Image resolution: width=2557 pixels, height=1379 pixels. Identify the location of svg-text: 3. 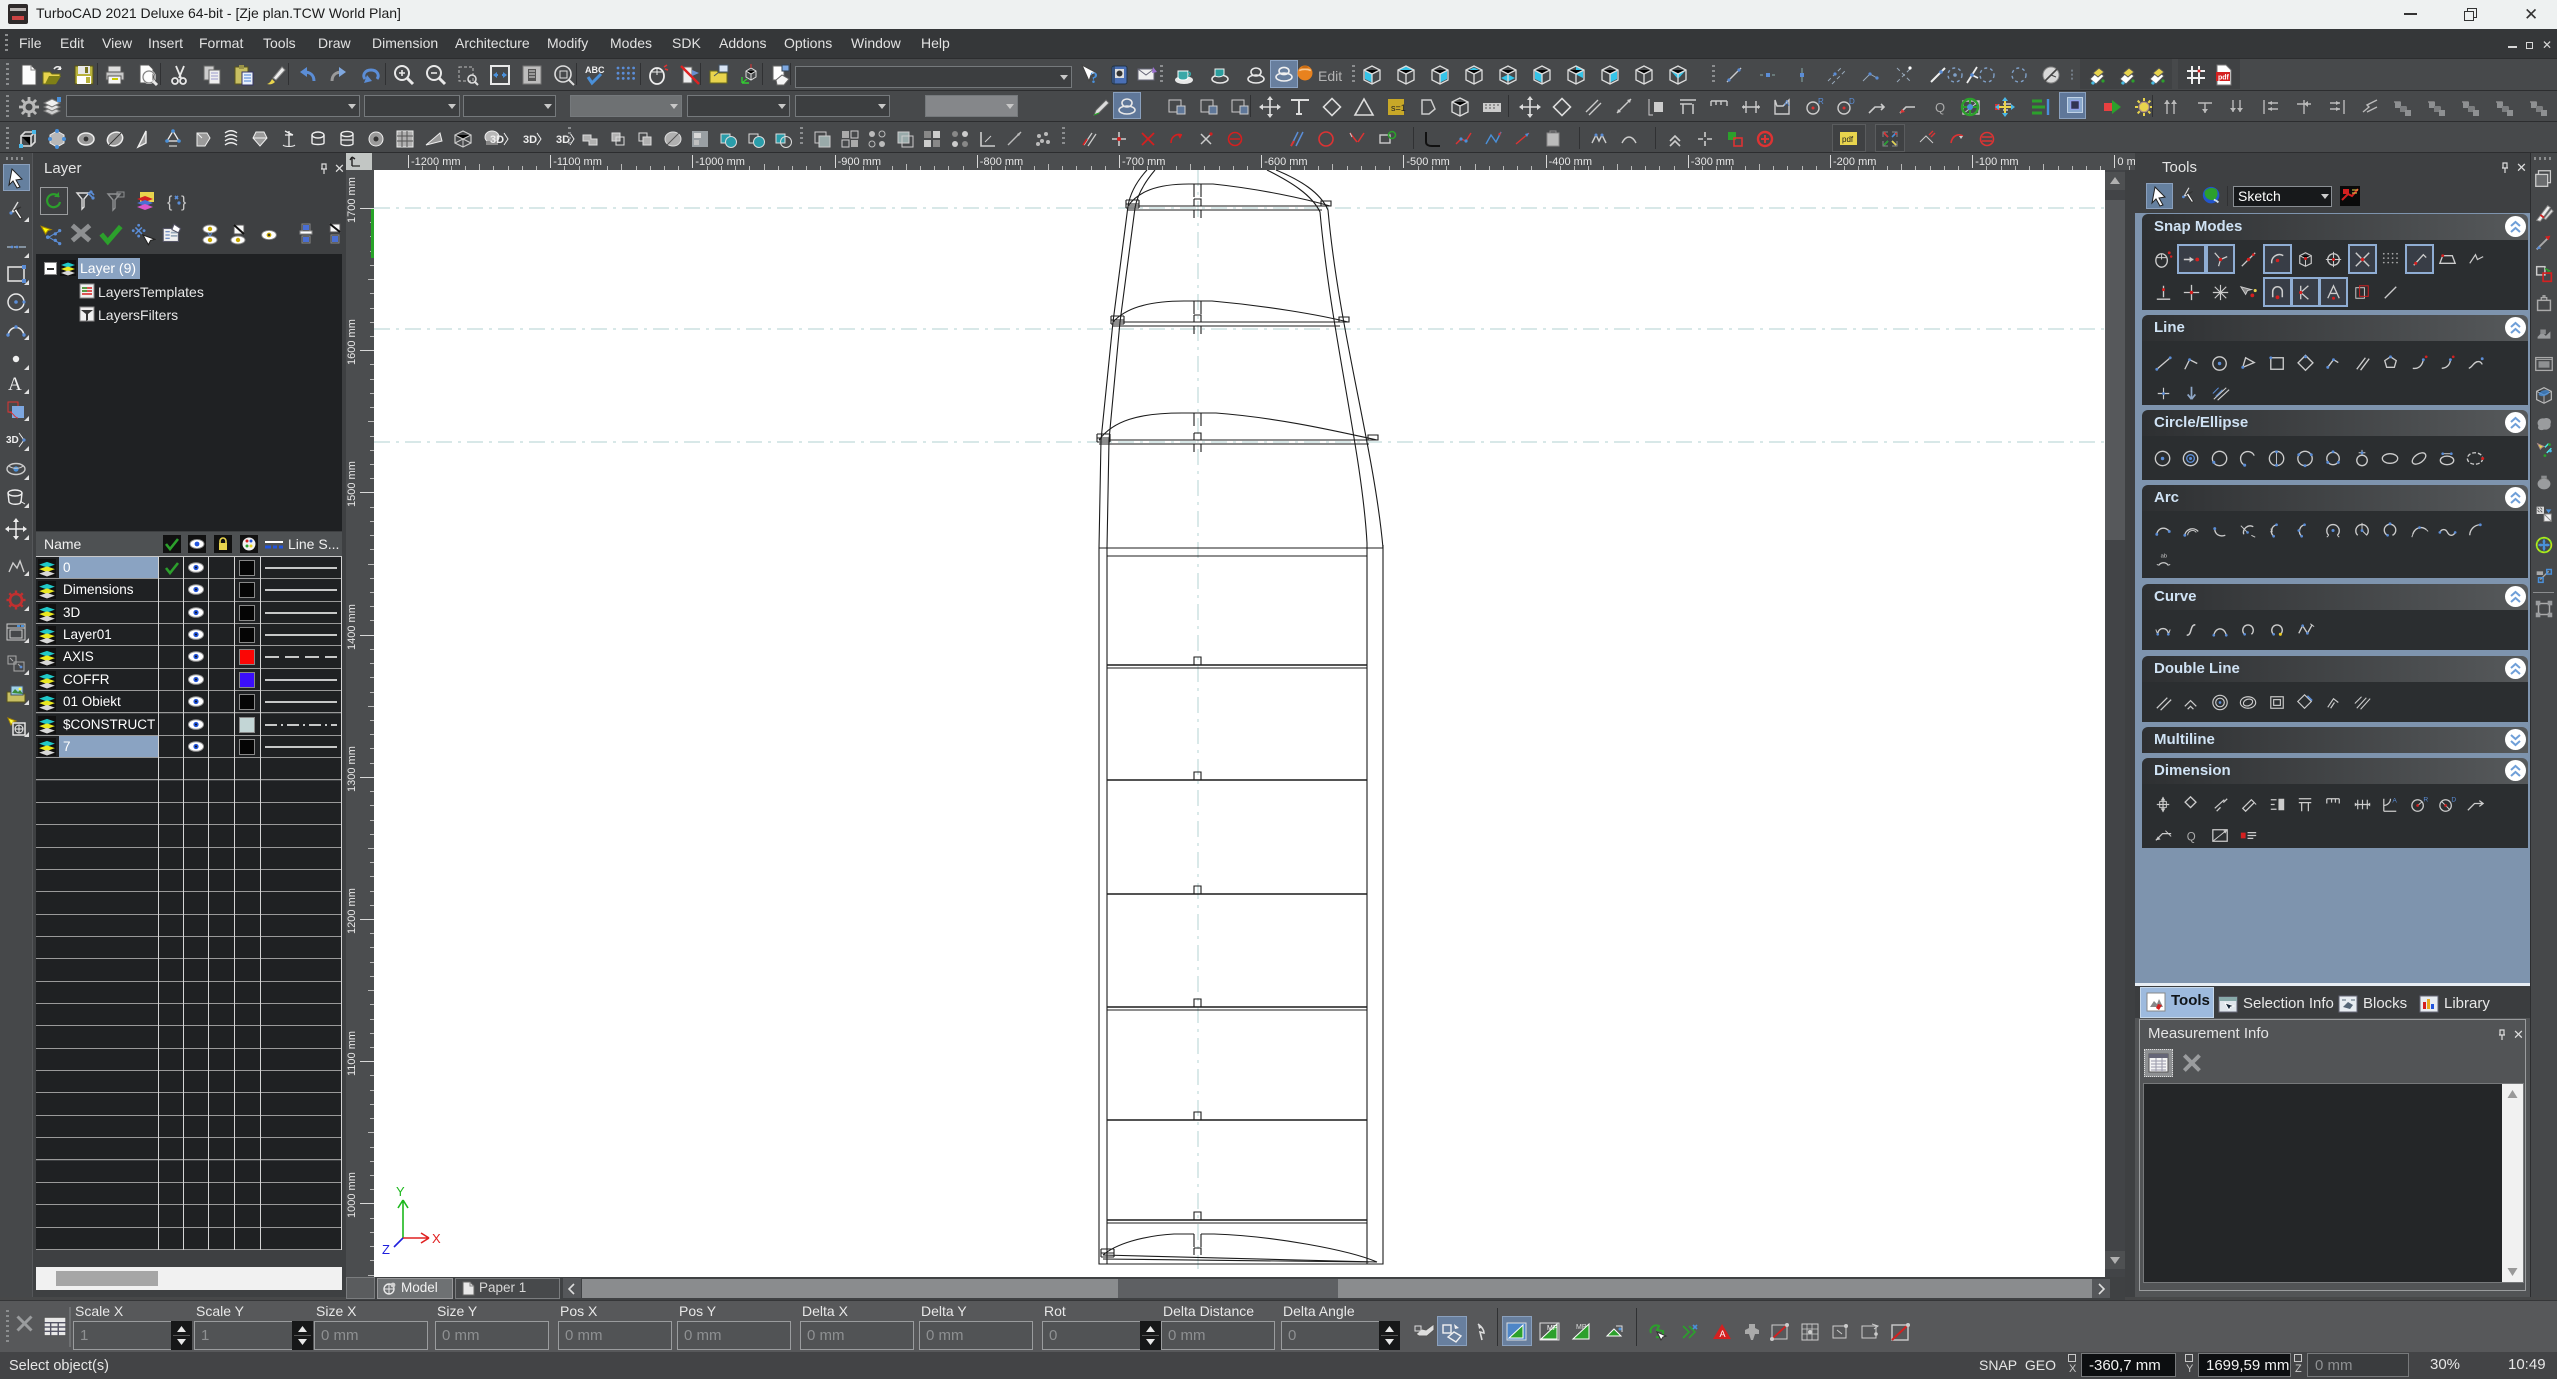
(2270, 531).